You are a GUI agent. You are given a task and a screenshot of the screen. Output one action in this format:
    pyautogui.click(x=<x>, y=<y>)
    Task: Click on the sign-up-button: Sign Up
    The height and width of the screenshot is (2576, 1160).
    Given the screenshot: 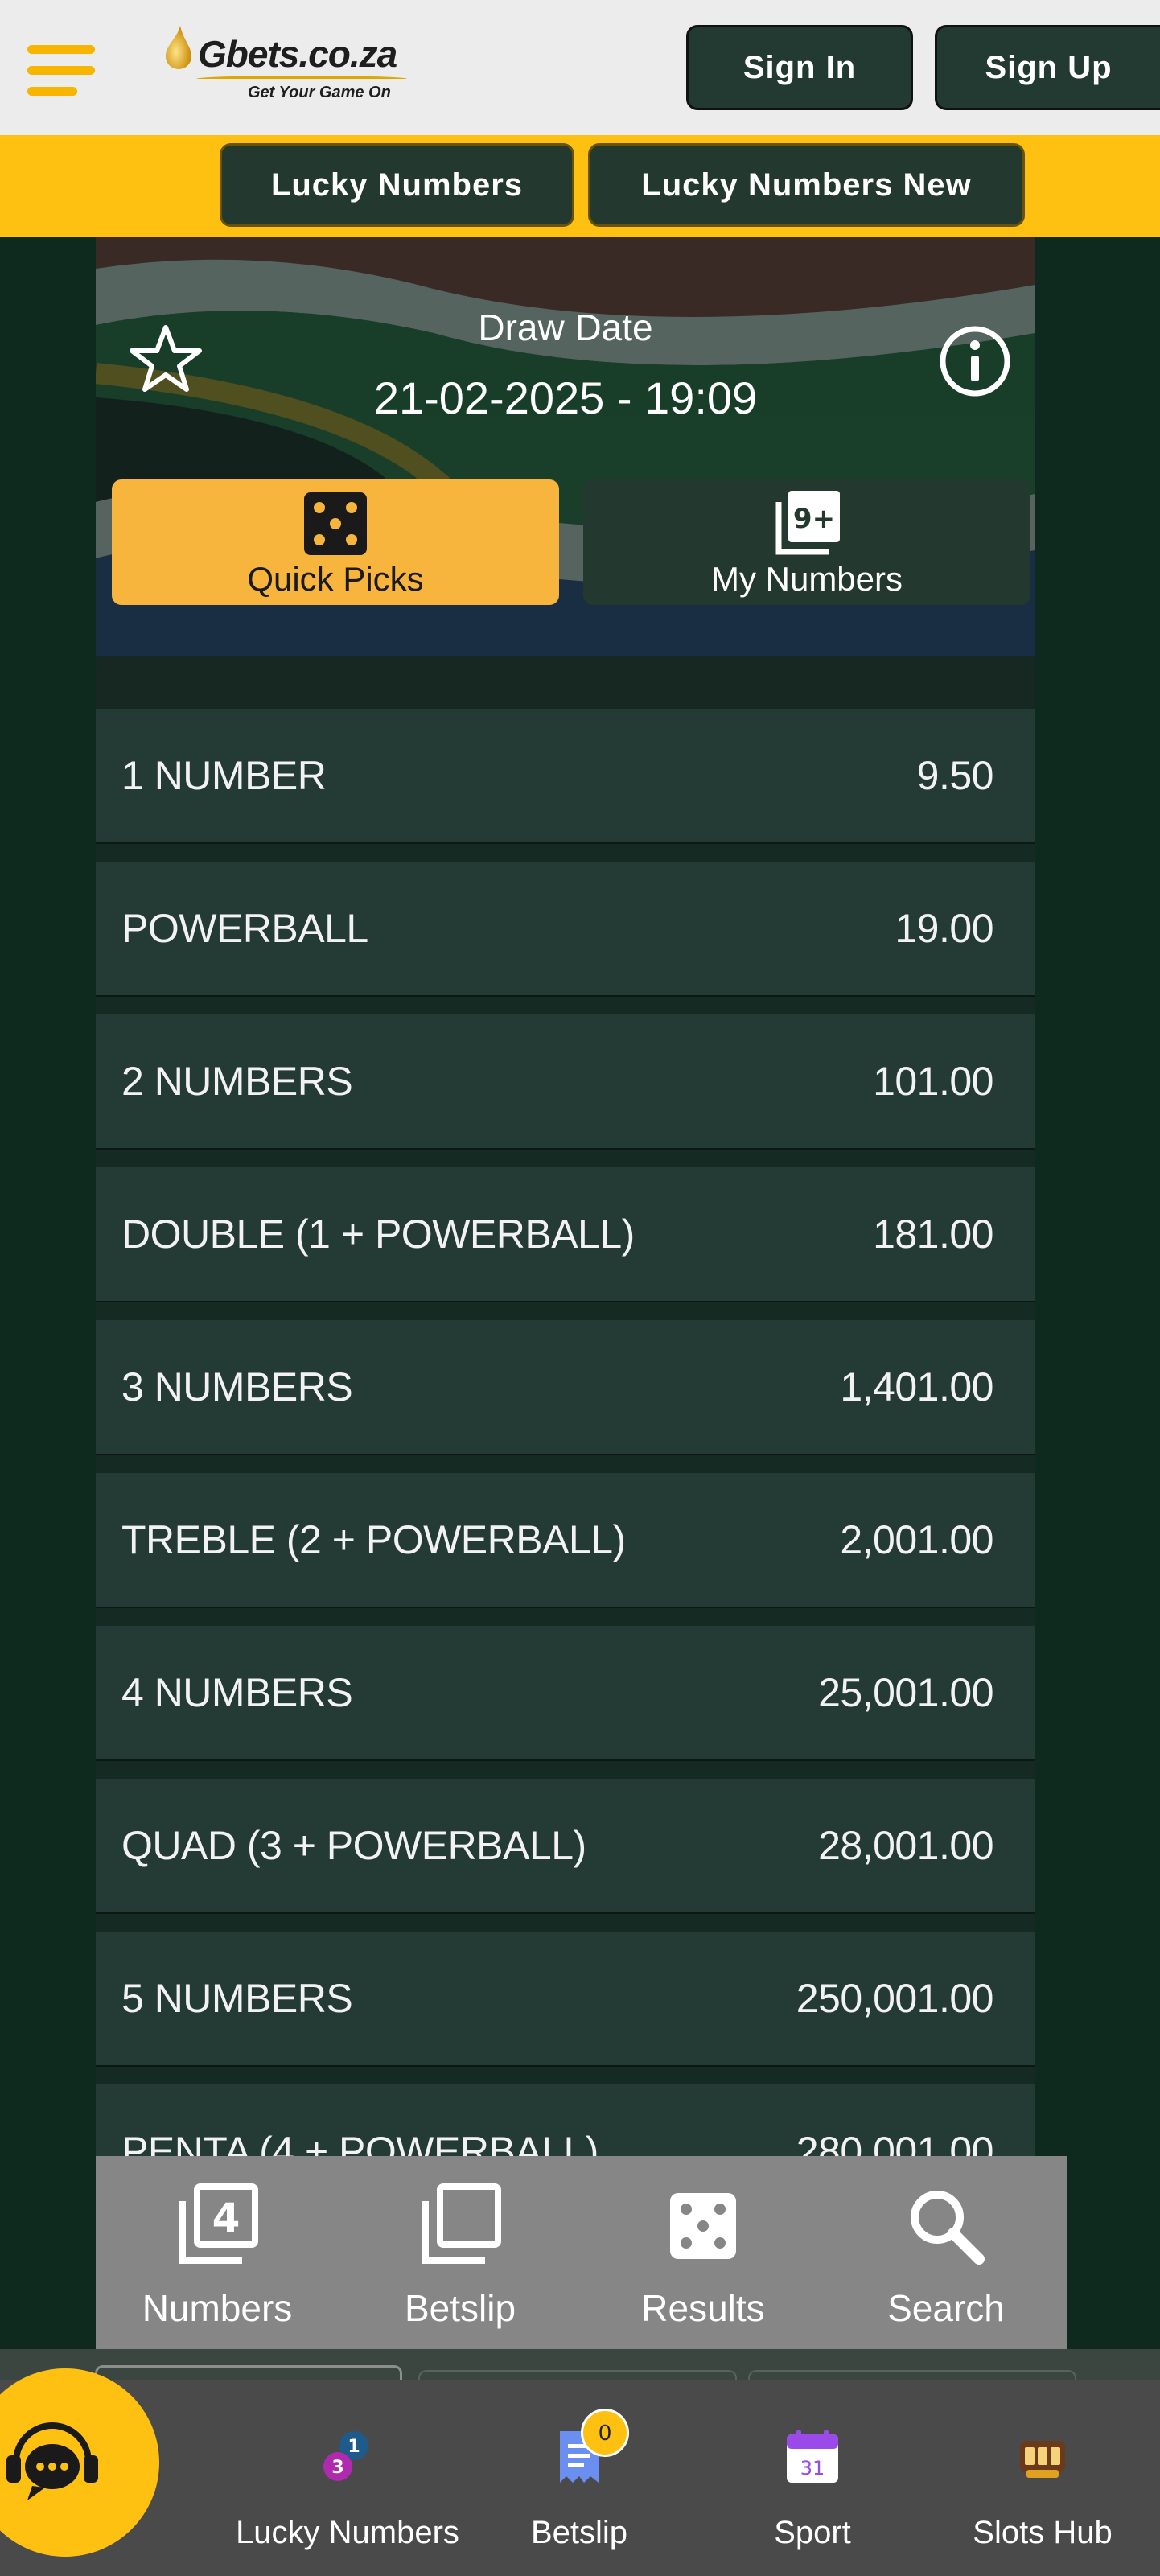 What is the action you would take?
    pyautogui.click(x=1047, y=67)
    